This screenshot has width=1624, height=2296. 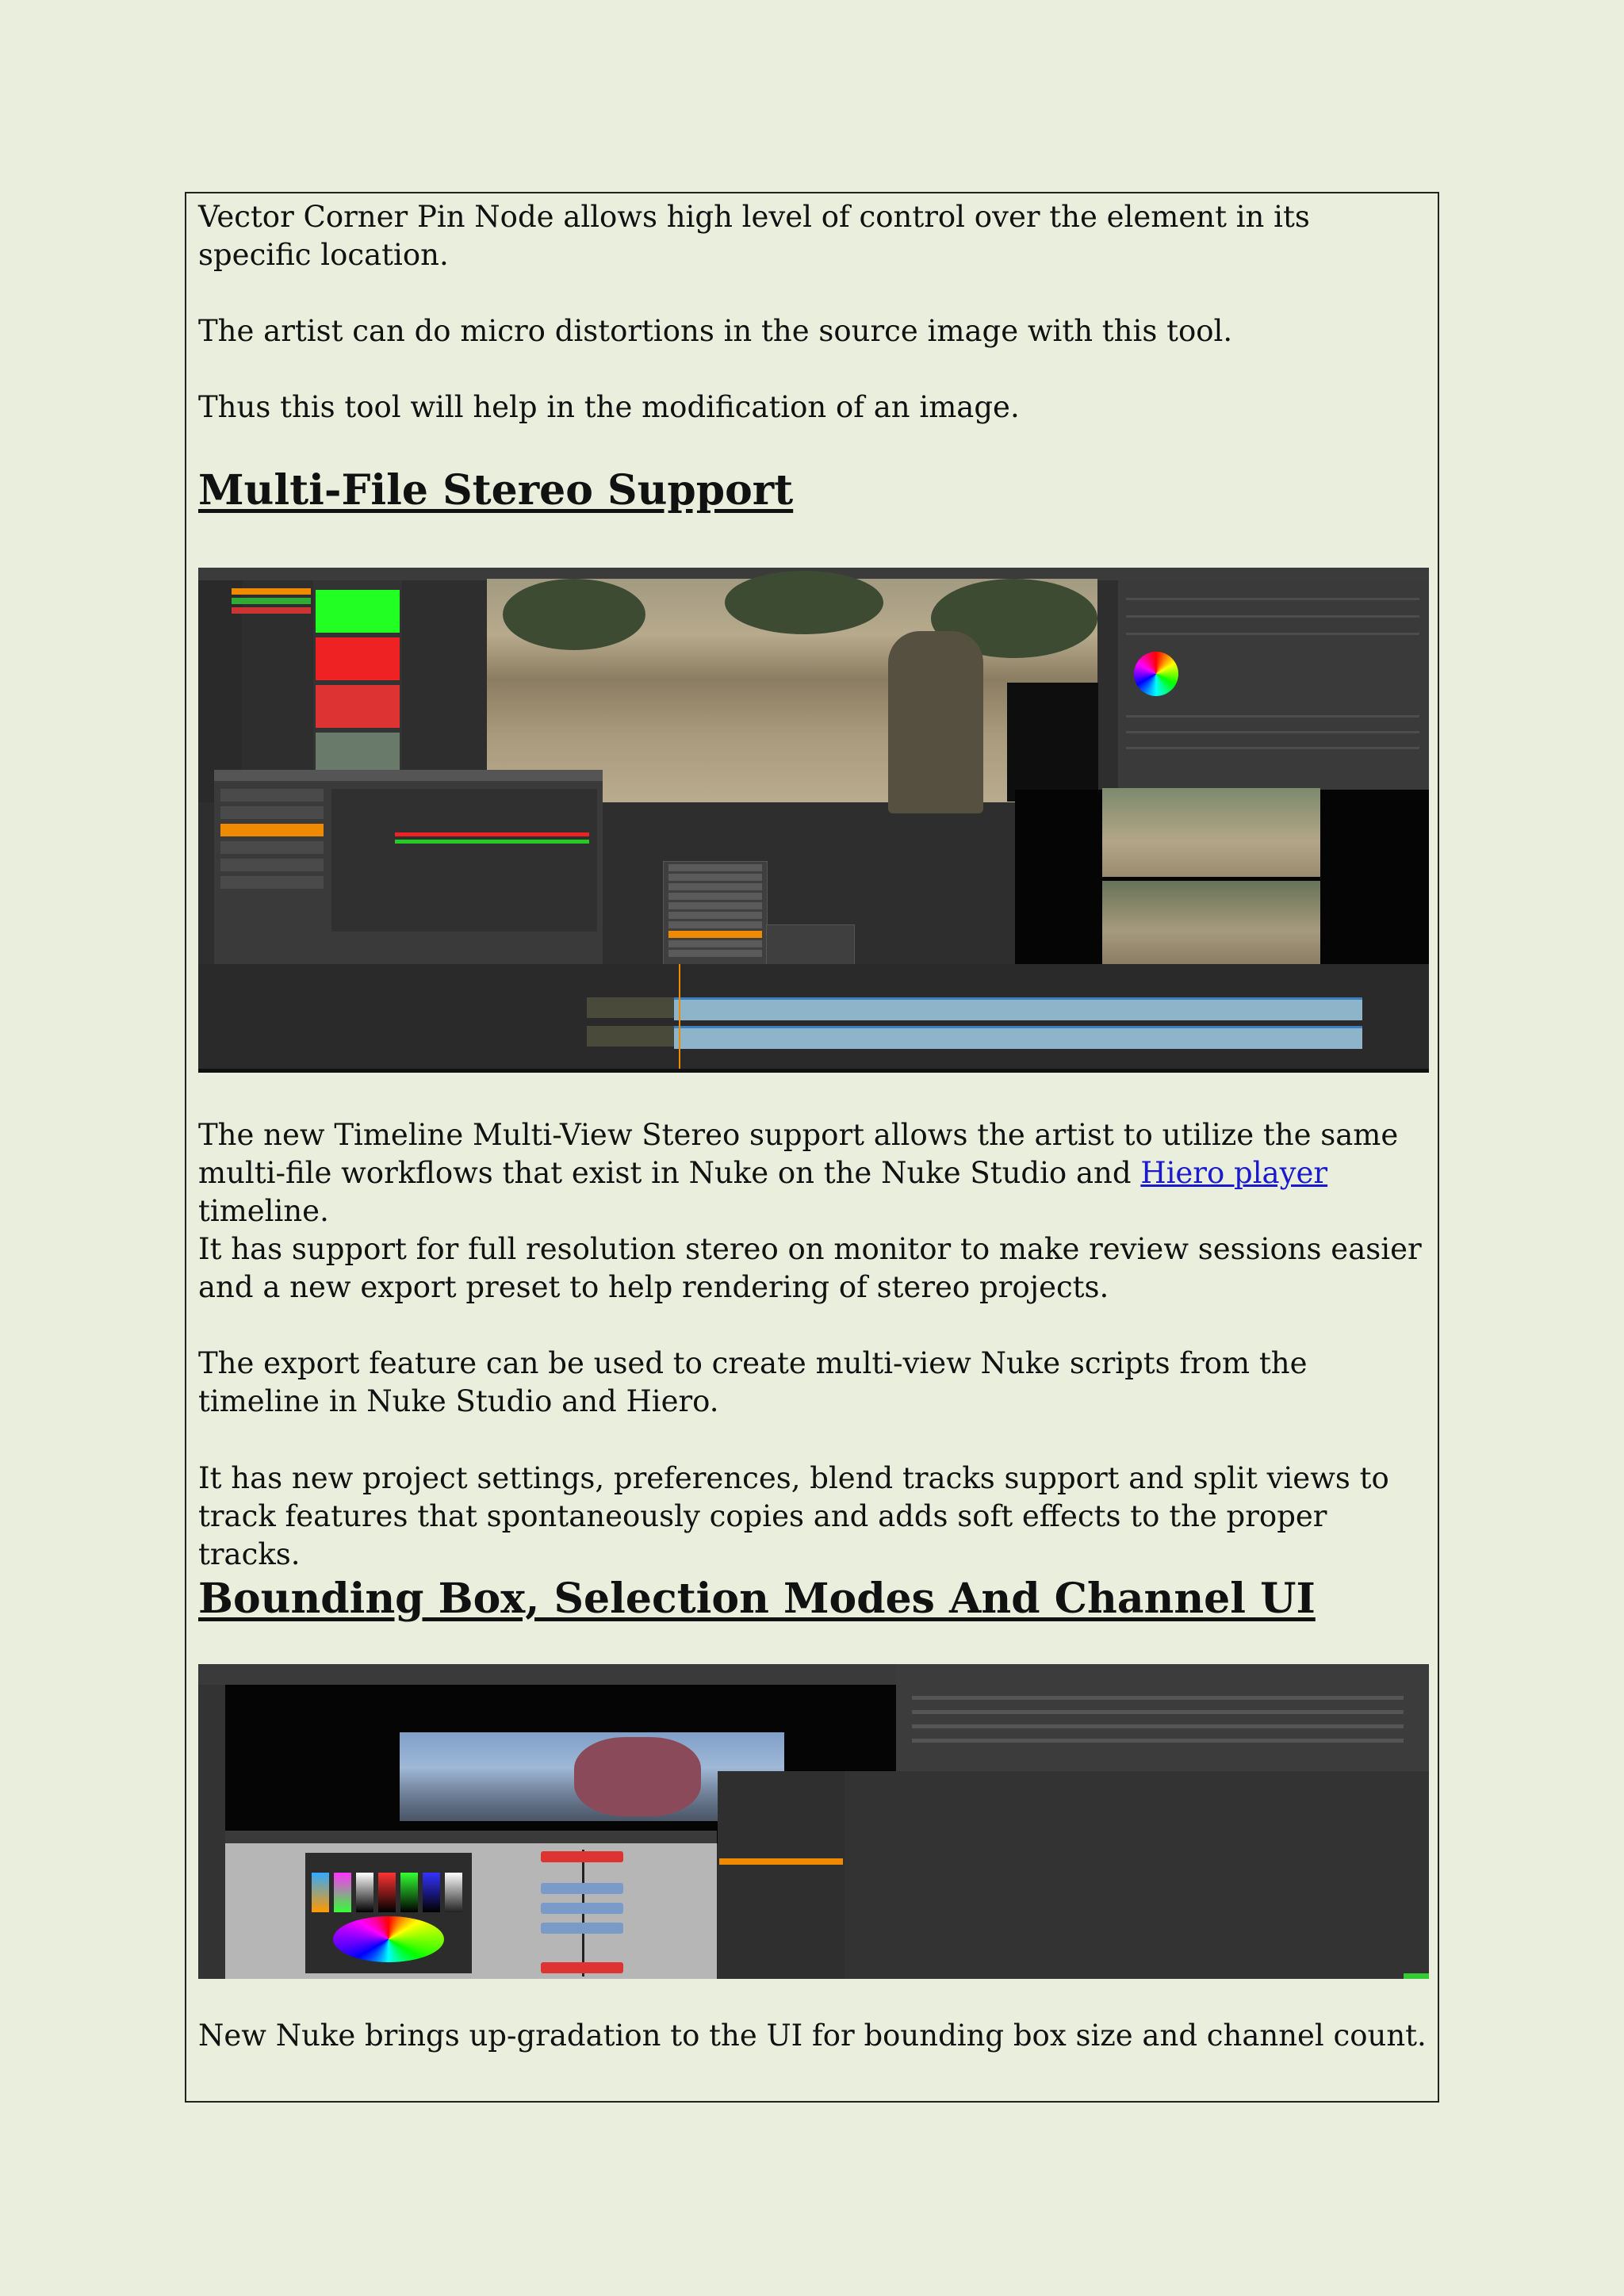 What do you see at coordinates (792, 687) in the screenshot?
I see `viewer-frame` at bounding box center [792, 687].